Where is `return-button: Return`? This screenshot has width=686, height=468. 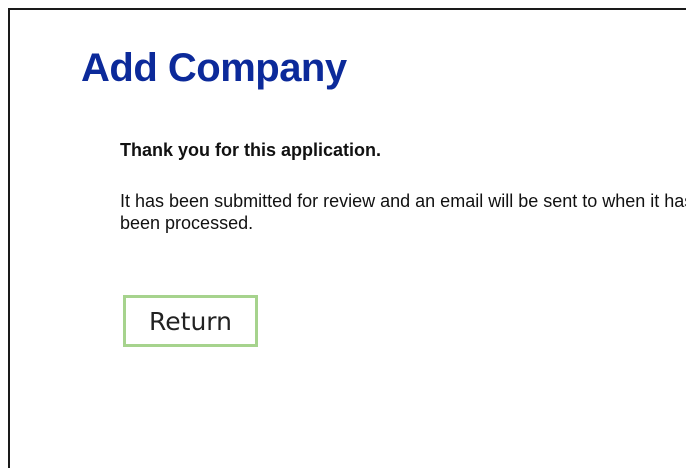
return-button: Return is located at coordinates (190, 321).